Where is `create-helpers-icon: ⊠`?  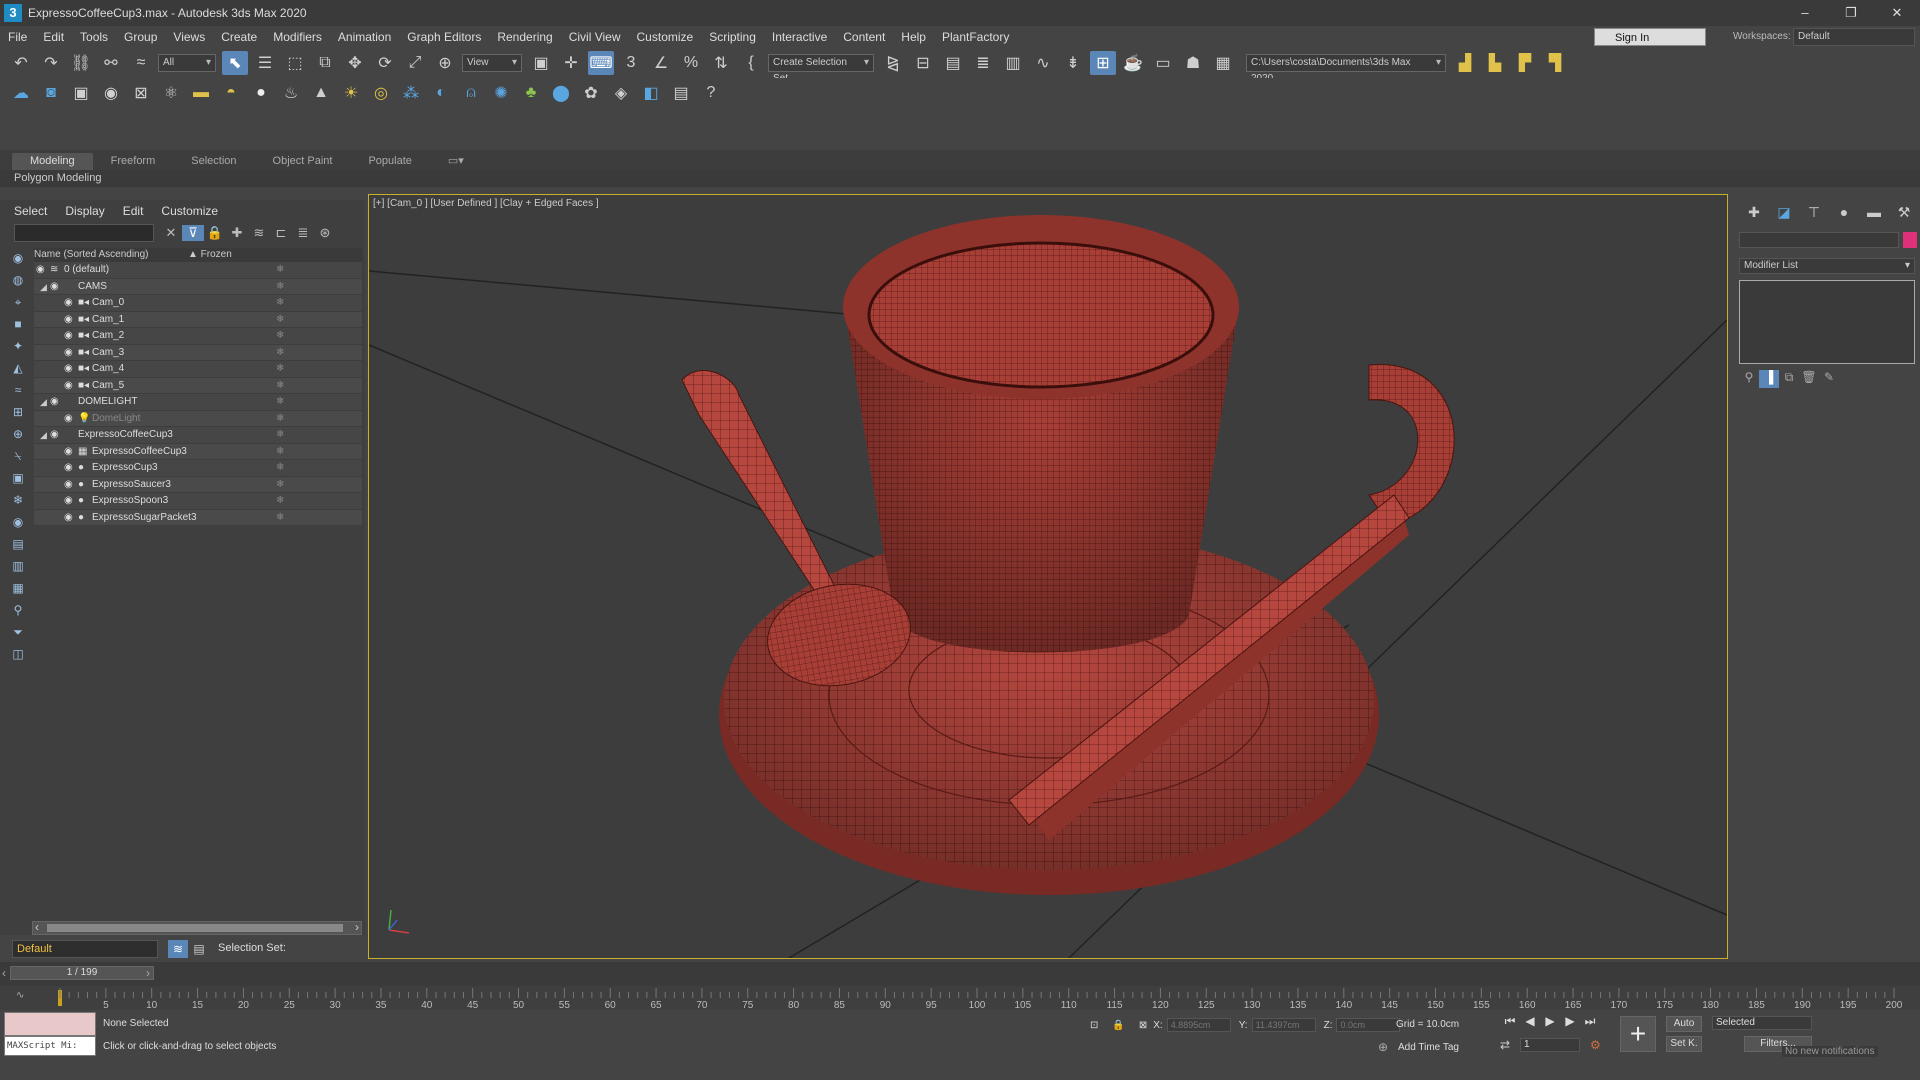 create-helpers-icon: ⊠ is located at coordinates (141, 93).